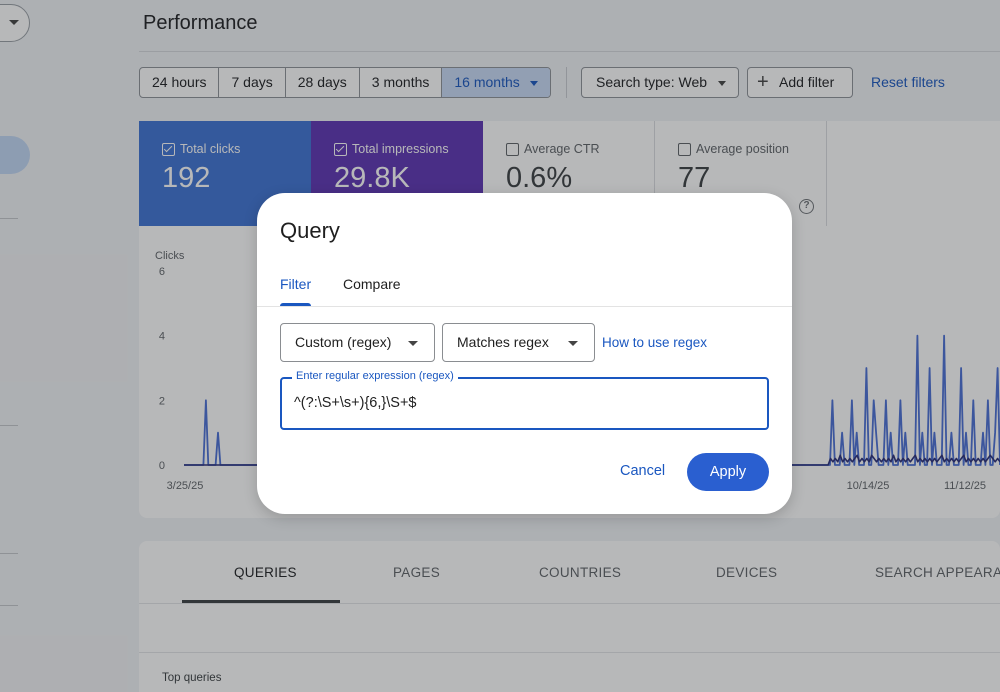  I want to click on filter-dimension-select: Custom (regex), so click(357, 342).